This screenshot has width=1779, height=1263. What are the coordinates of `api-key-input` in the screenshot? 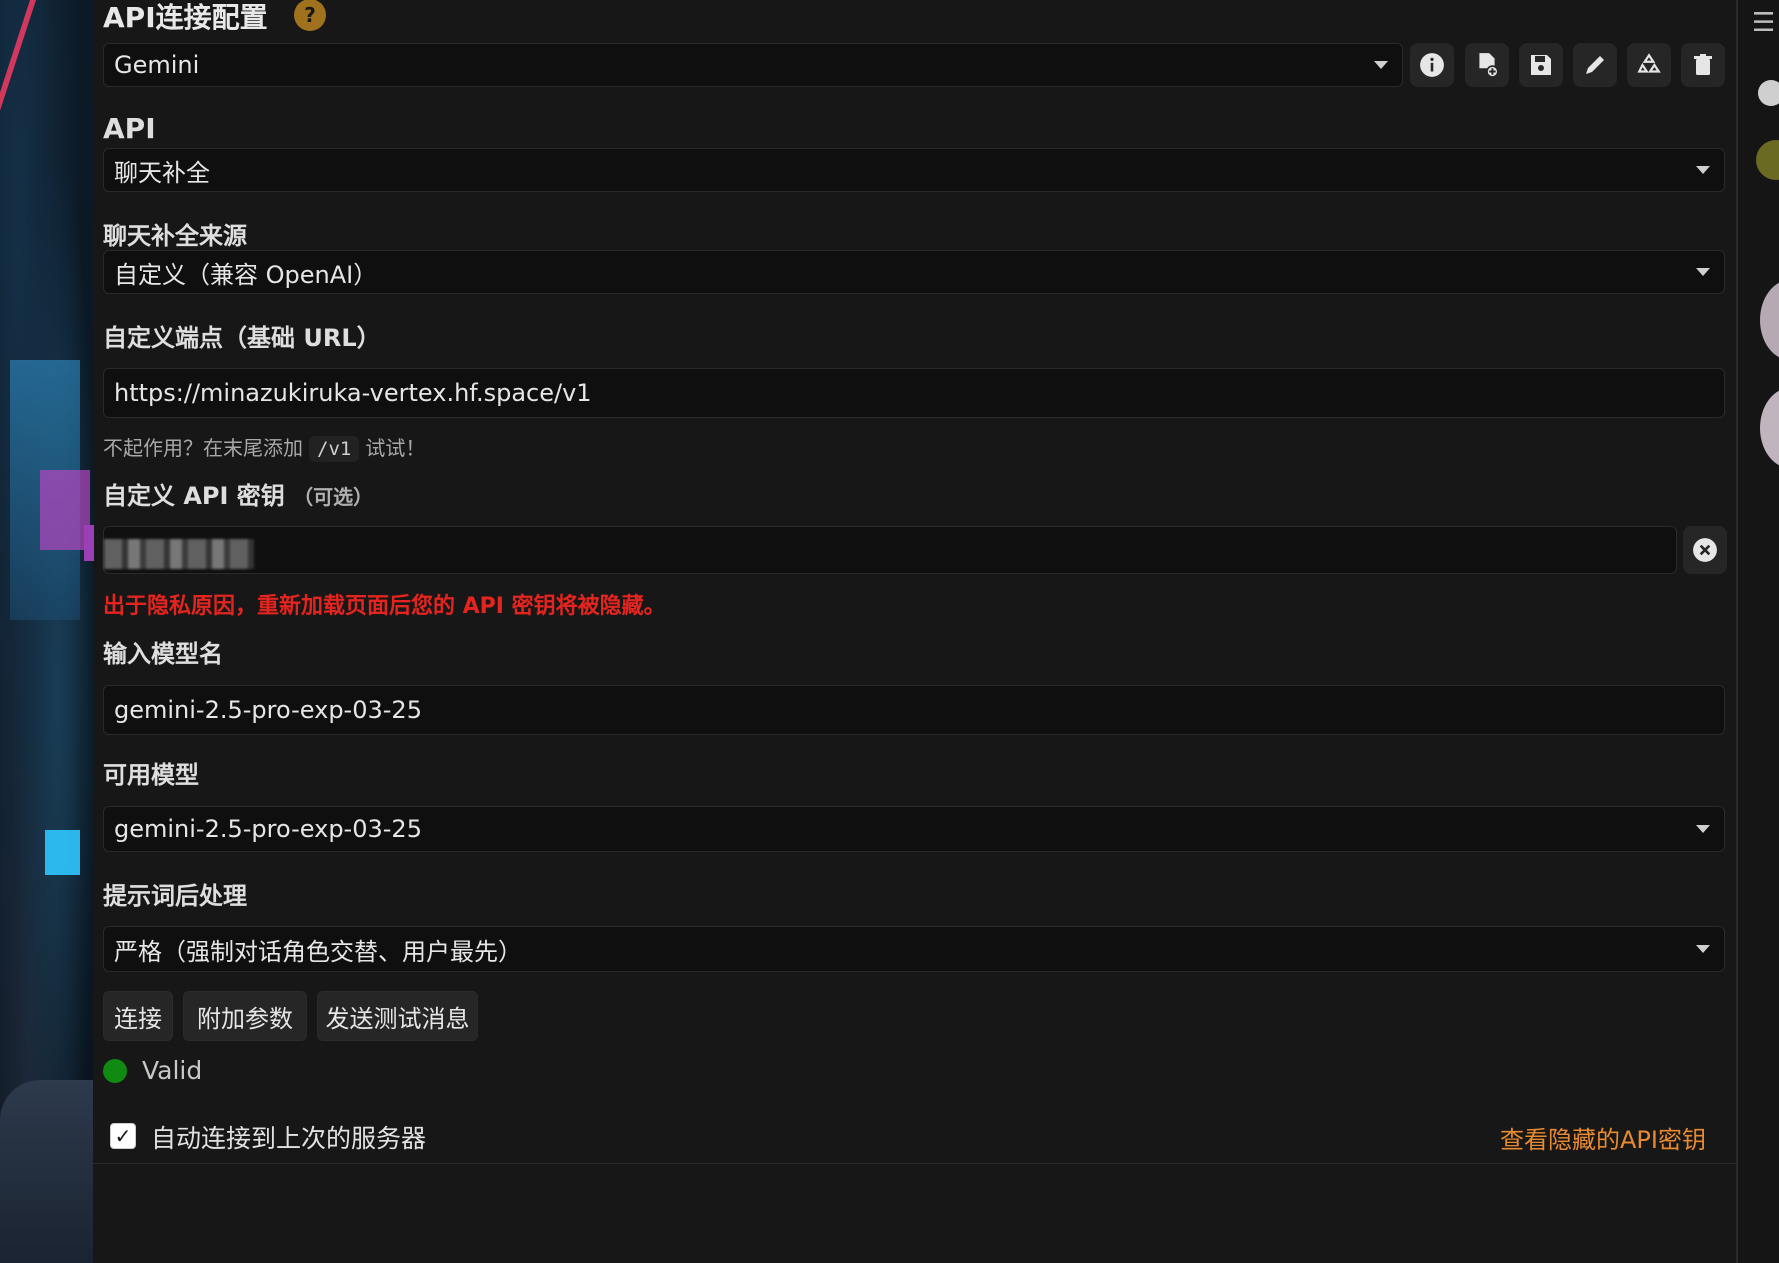 It's located at (890, 550).